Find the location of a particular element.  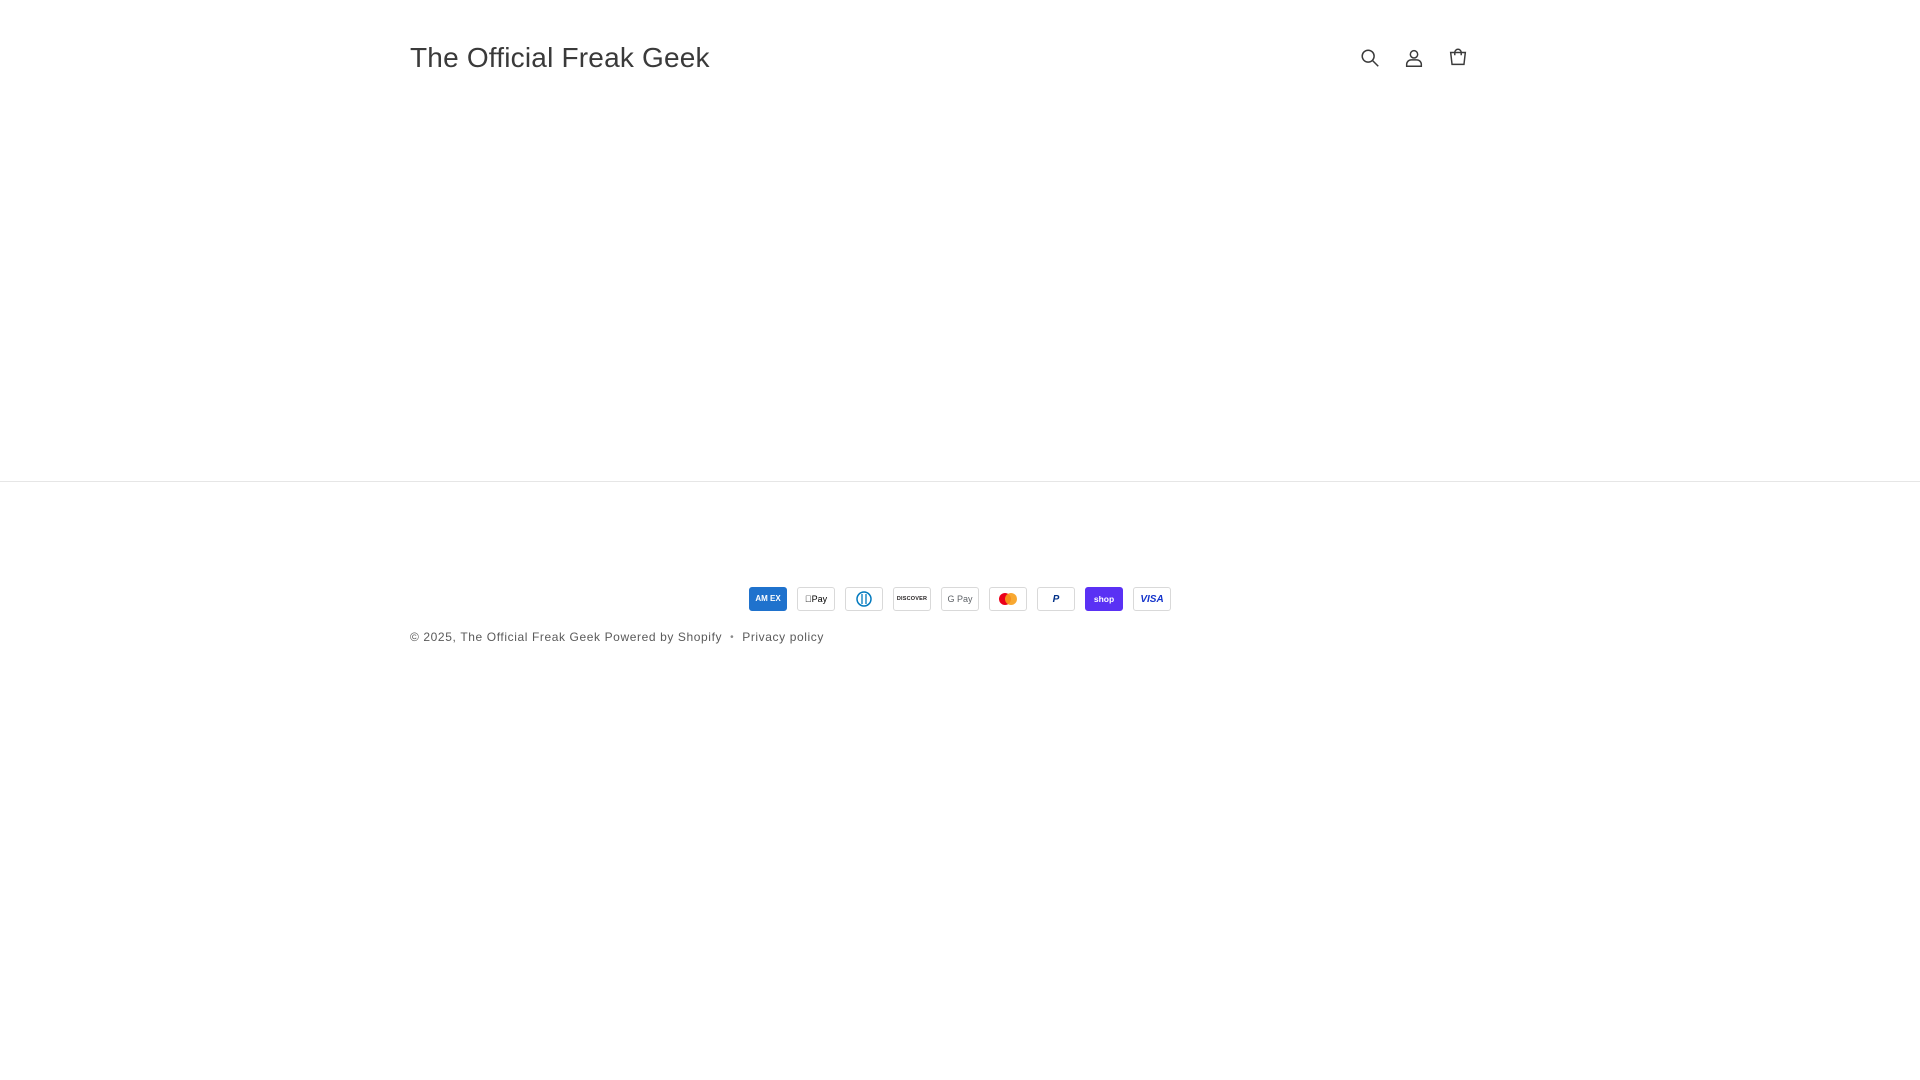

cart-button is located at coordinates (1458, 58).